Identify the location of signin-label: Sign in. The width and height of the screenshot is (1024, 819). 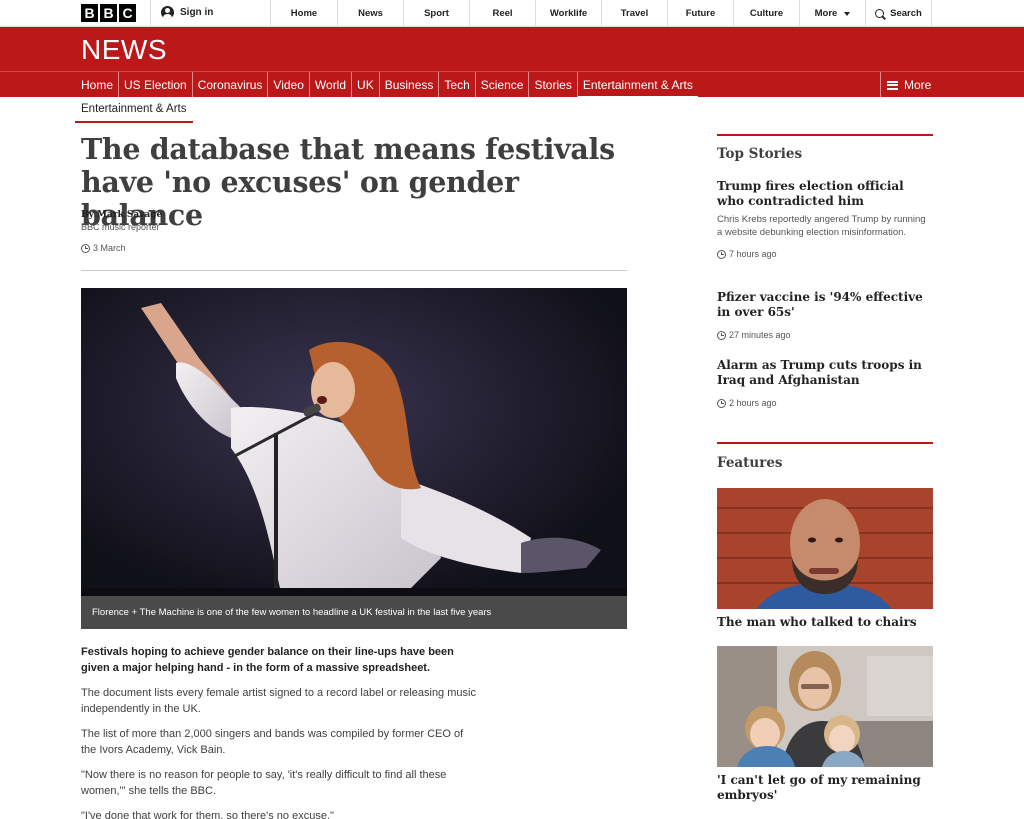
(197, 12).